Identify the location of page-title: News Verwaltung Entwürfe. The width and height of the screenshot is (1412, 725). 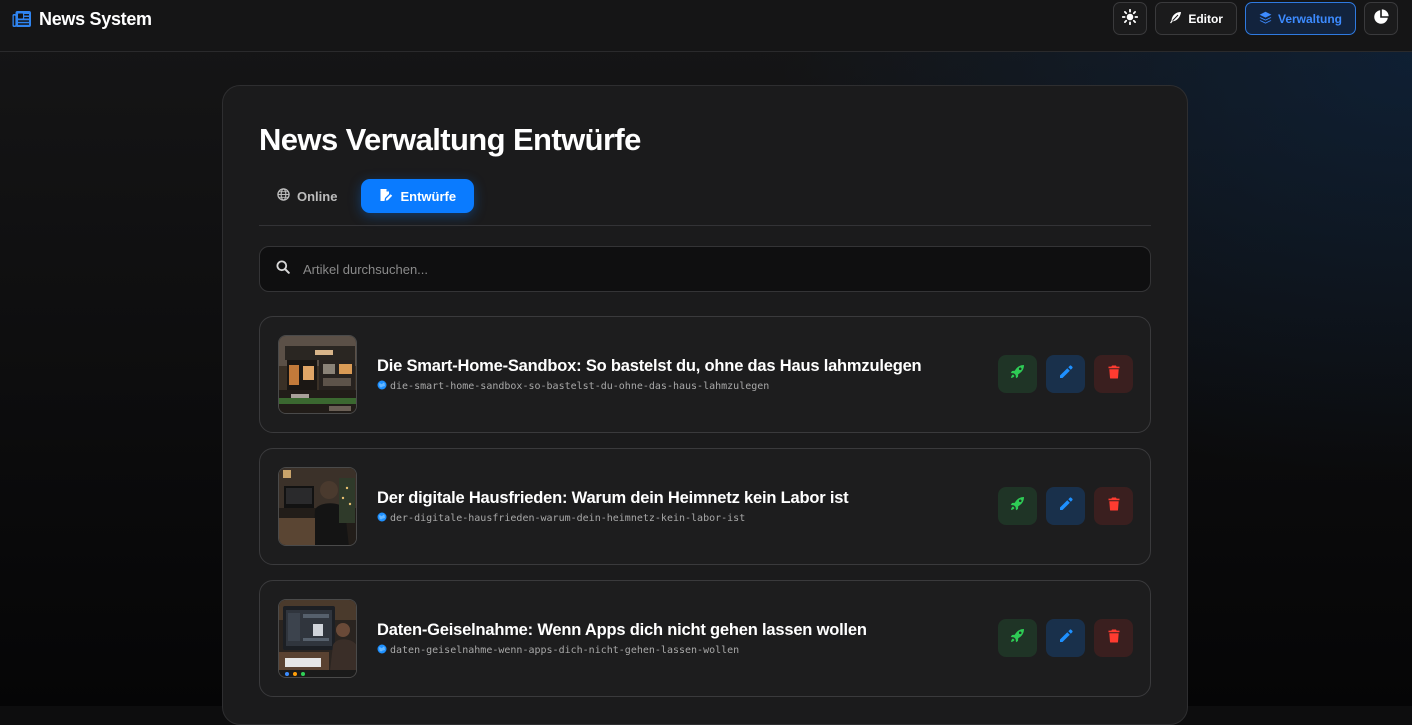
(450, 139).